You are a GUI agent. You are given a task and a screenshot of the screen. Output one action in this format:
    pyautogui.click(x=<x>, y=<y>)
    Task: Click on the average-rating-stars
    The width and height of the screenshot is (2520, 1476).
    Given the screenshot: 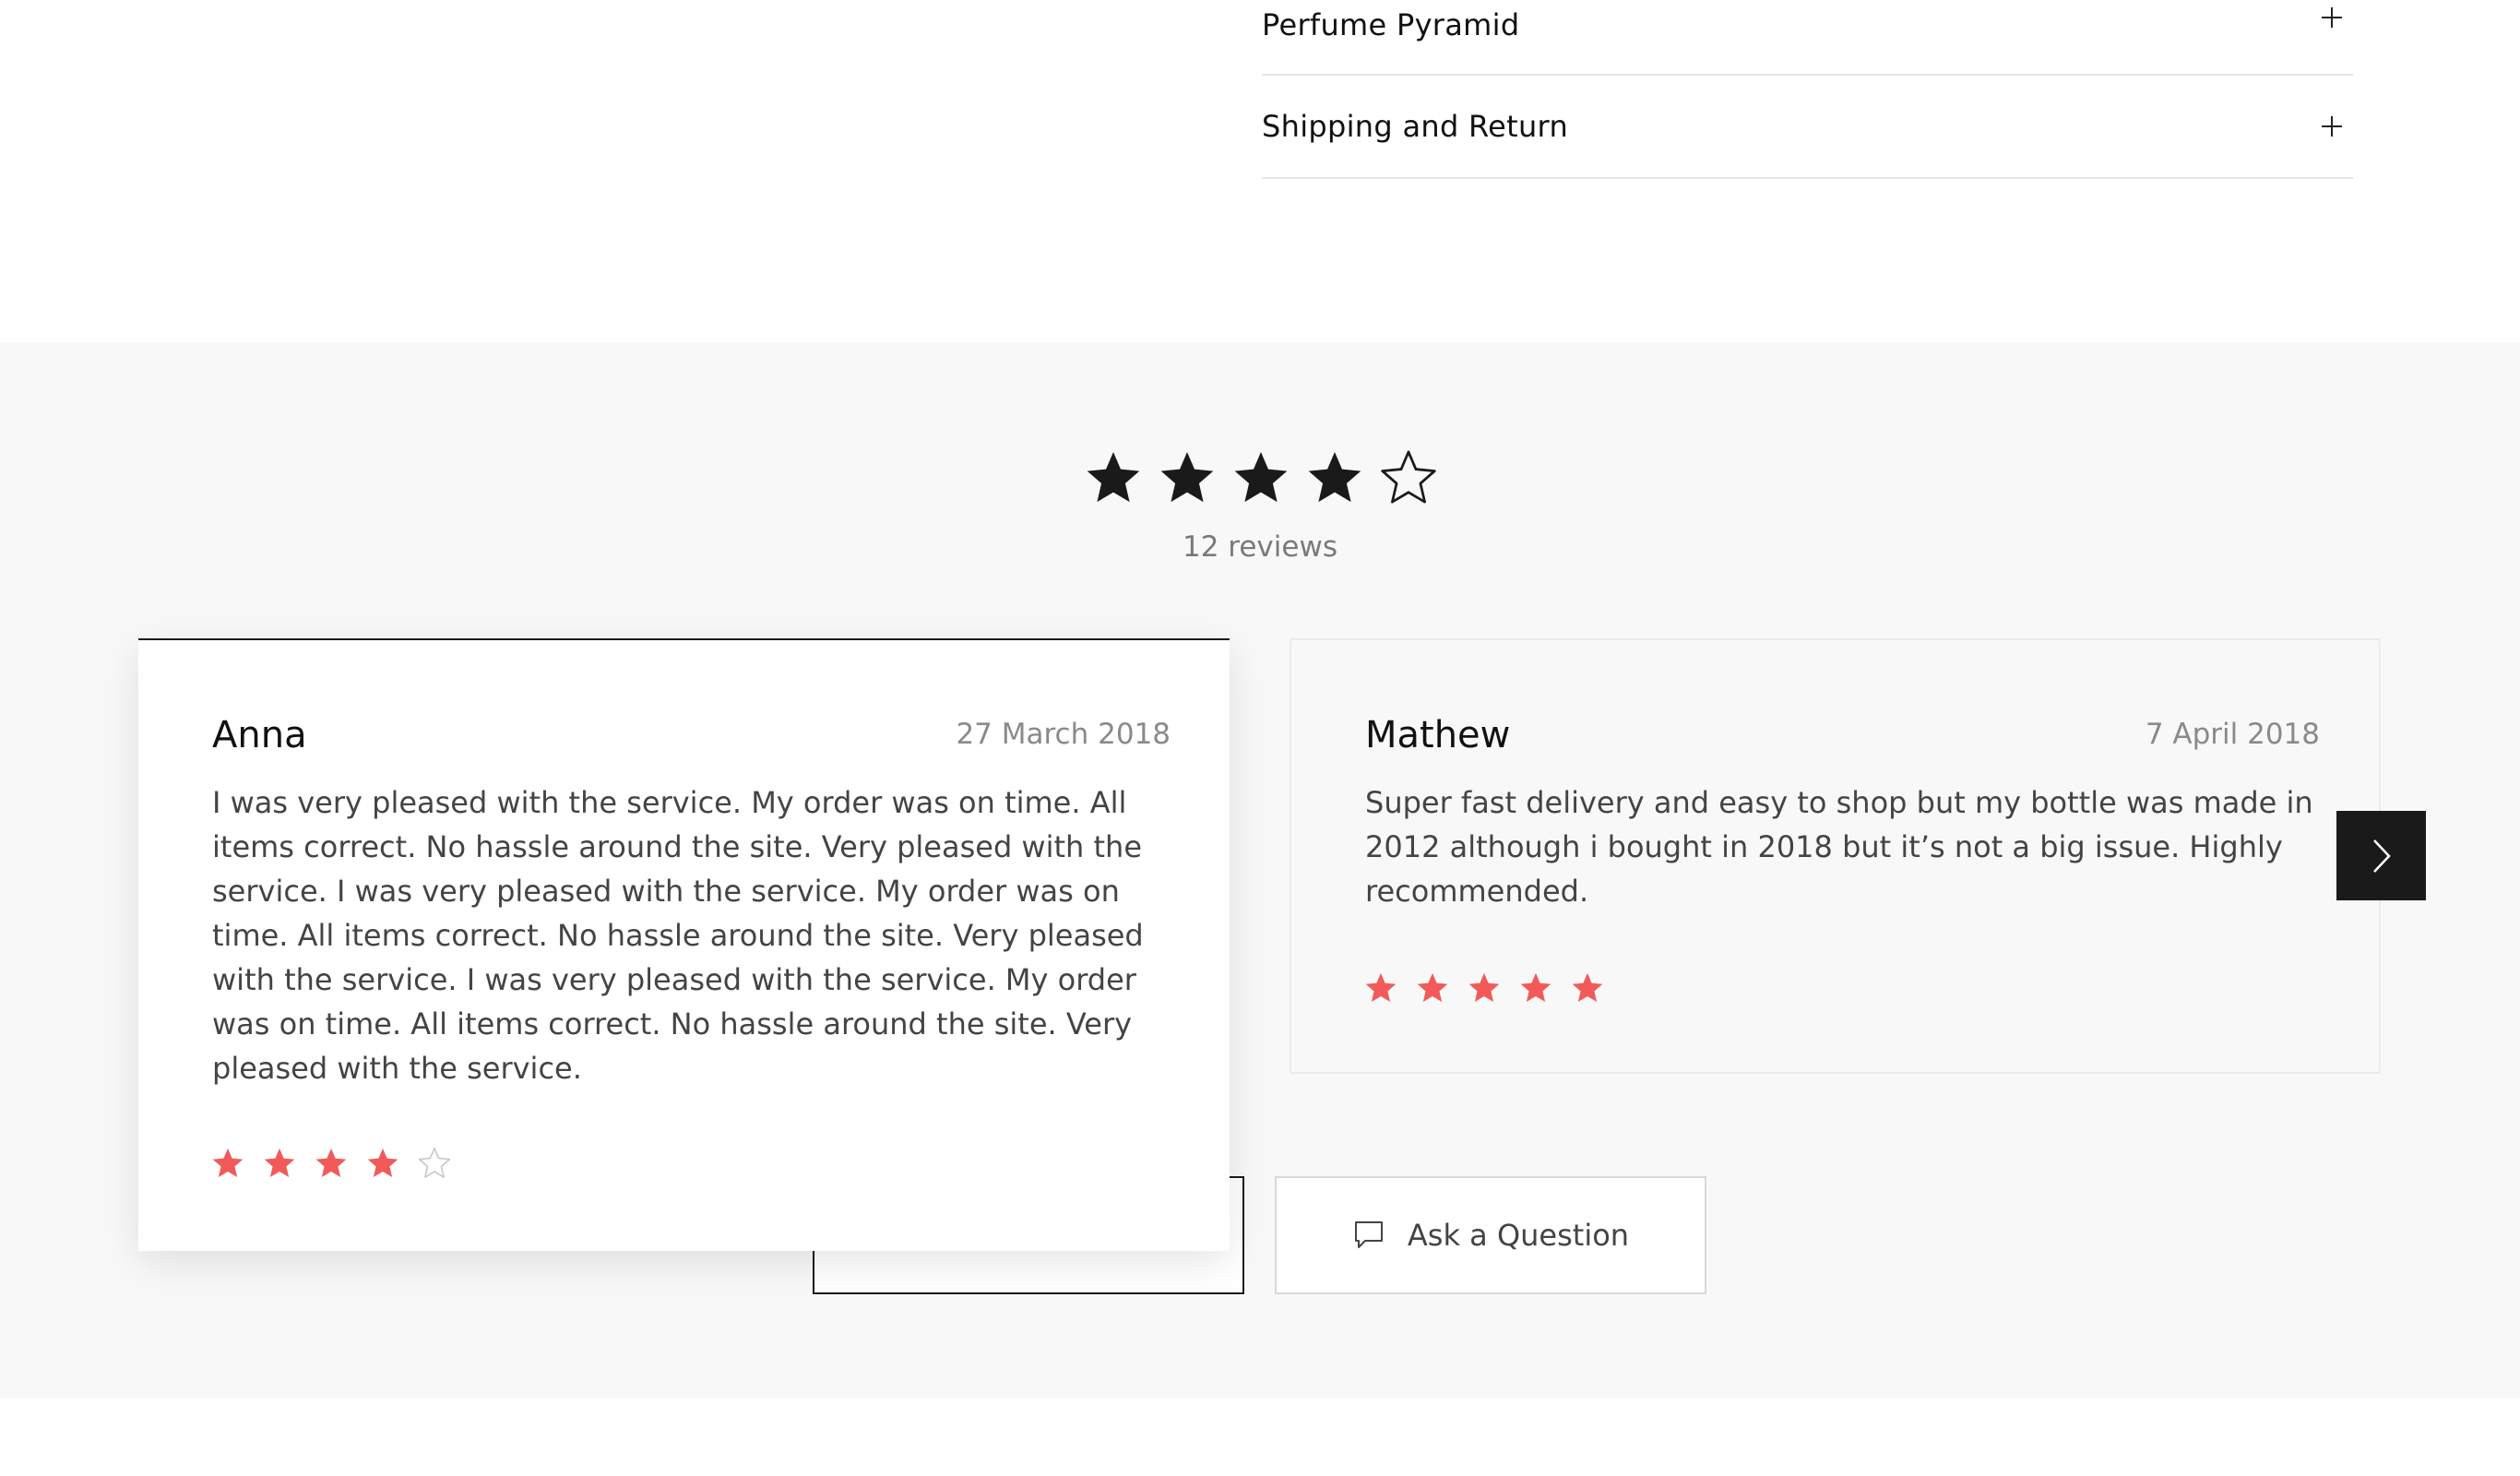 What is the action you would take?
    pyautogui.click(x=1261, y=477)
    